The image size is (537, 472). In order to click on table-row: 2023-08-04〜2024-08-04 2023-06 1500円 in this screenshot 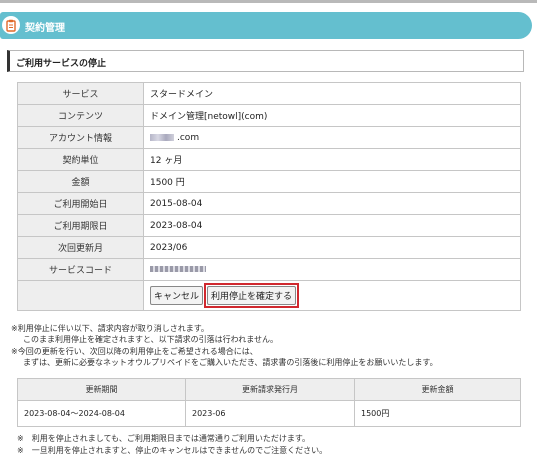, I will do `click(269, 413)`.